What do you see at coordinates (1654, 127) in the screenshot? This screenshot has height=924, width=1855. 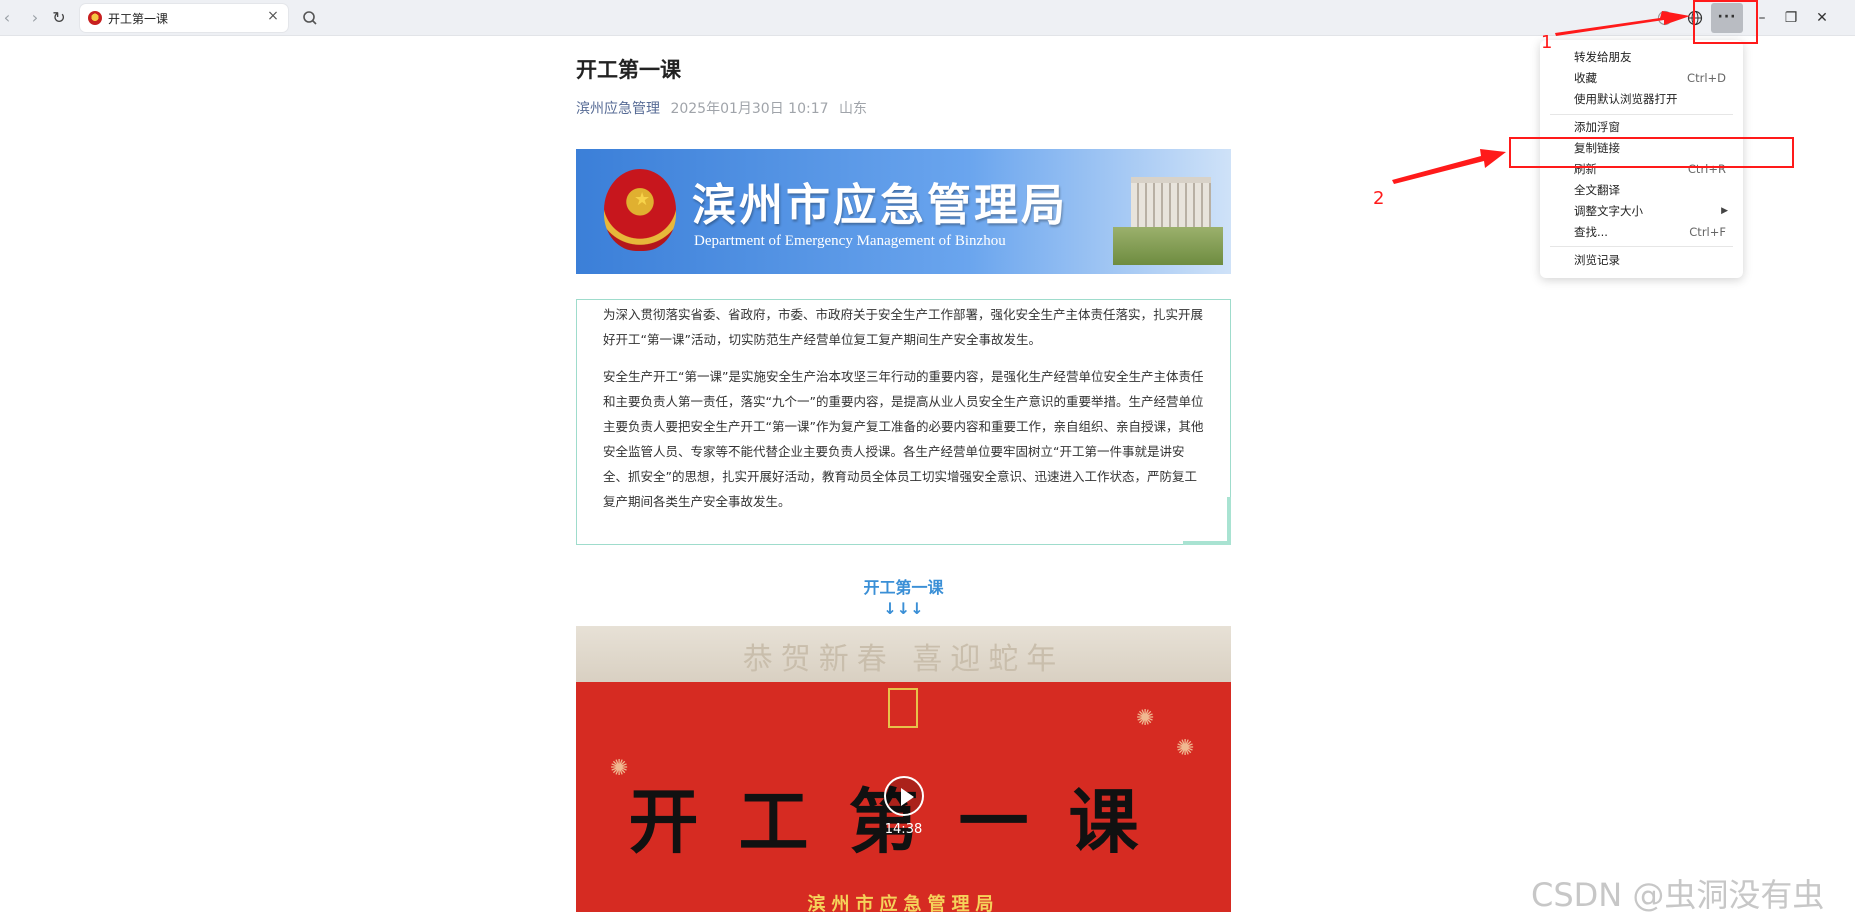 I see `menu-item-add-float: 添加浮窗` at bounding box center [1654, 127].